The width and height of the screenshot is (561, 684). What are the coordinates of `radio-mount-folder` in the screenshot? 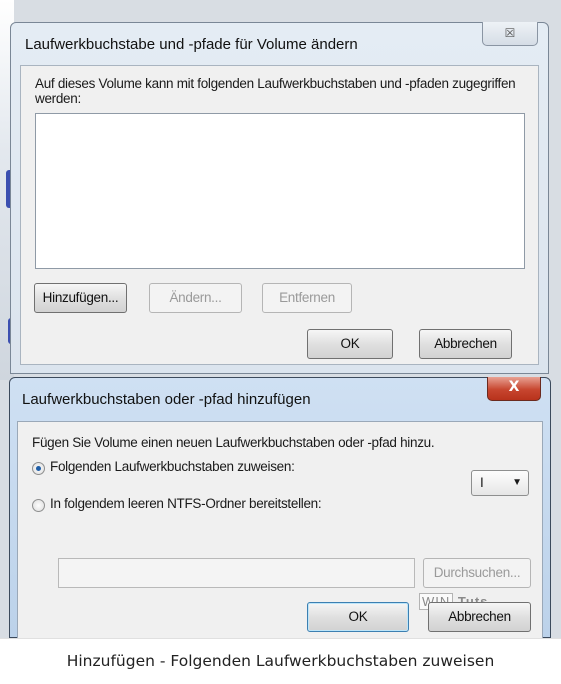 It's located at (38, 505).